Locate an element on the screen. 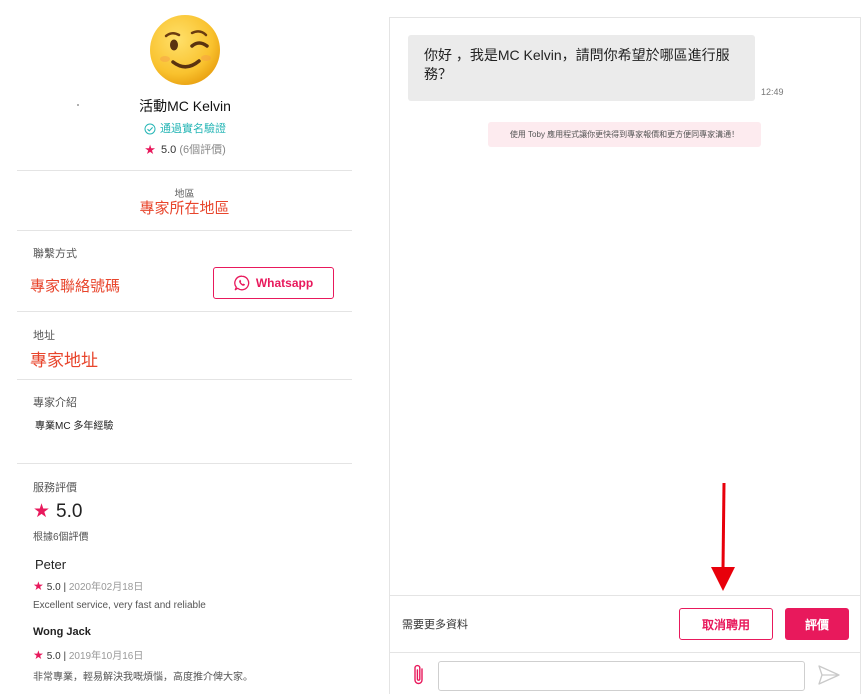 This screenshot has height=694, width=866. overall-score: ★ 5.0 is located at coordinates (57, 511).